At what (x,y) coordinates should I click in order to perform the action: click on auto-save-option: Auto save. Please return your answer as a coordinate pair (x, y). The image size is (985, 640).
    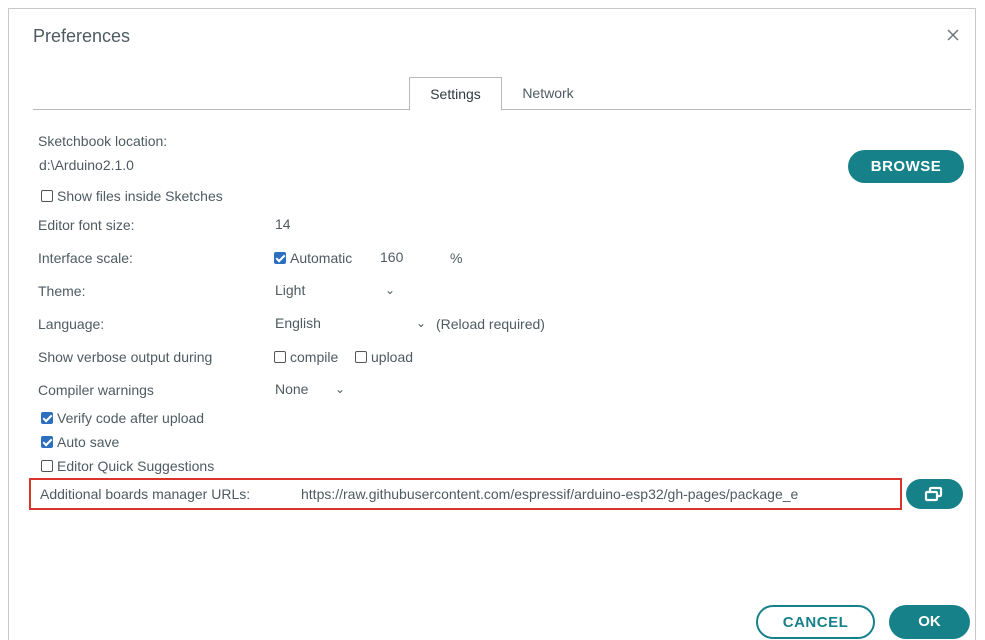
    Looking at the image, I should click on (80, 442).